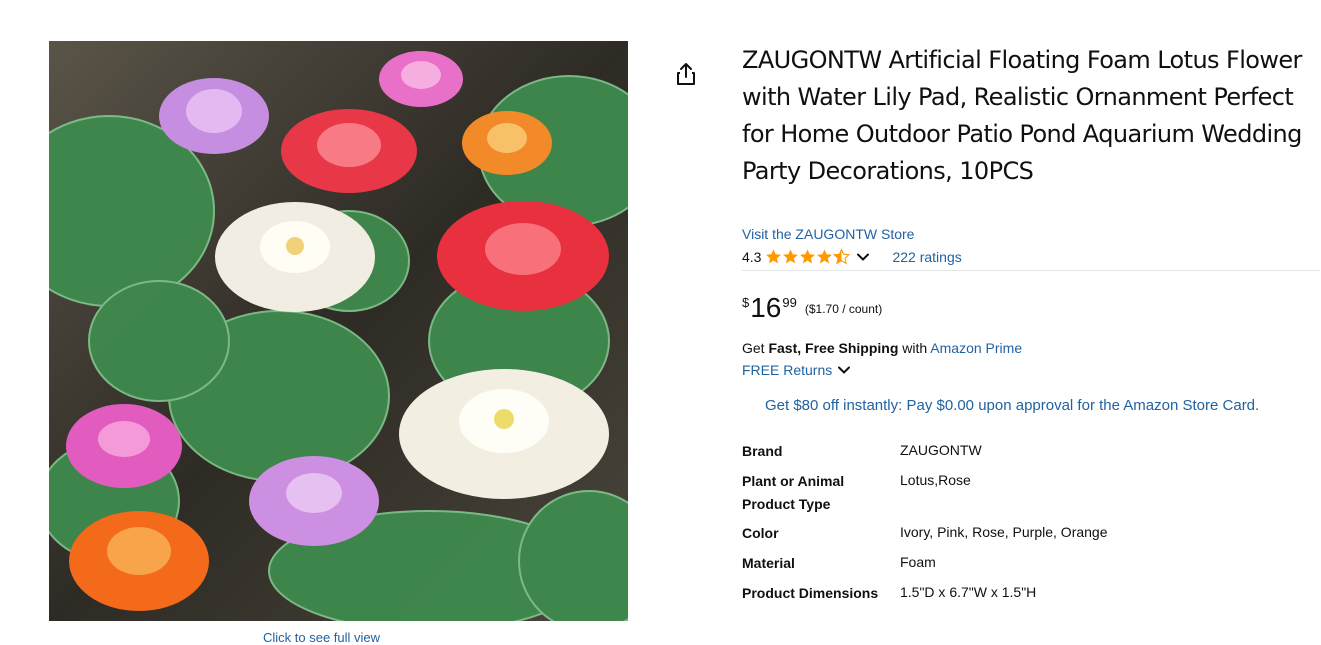  Describe the element at coordinates (789, 302) in the screenshot. I see `price-fraction: 99` at that location.